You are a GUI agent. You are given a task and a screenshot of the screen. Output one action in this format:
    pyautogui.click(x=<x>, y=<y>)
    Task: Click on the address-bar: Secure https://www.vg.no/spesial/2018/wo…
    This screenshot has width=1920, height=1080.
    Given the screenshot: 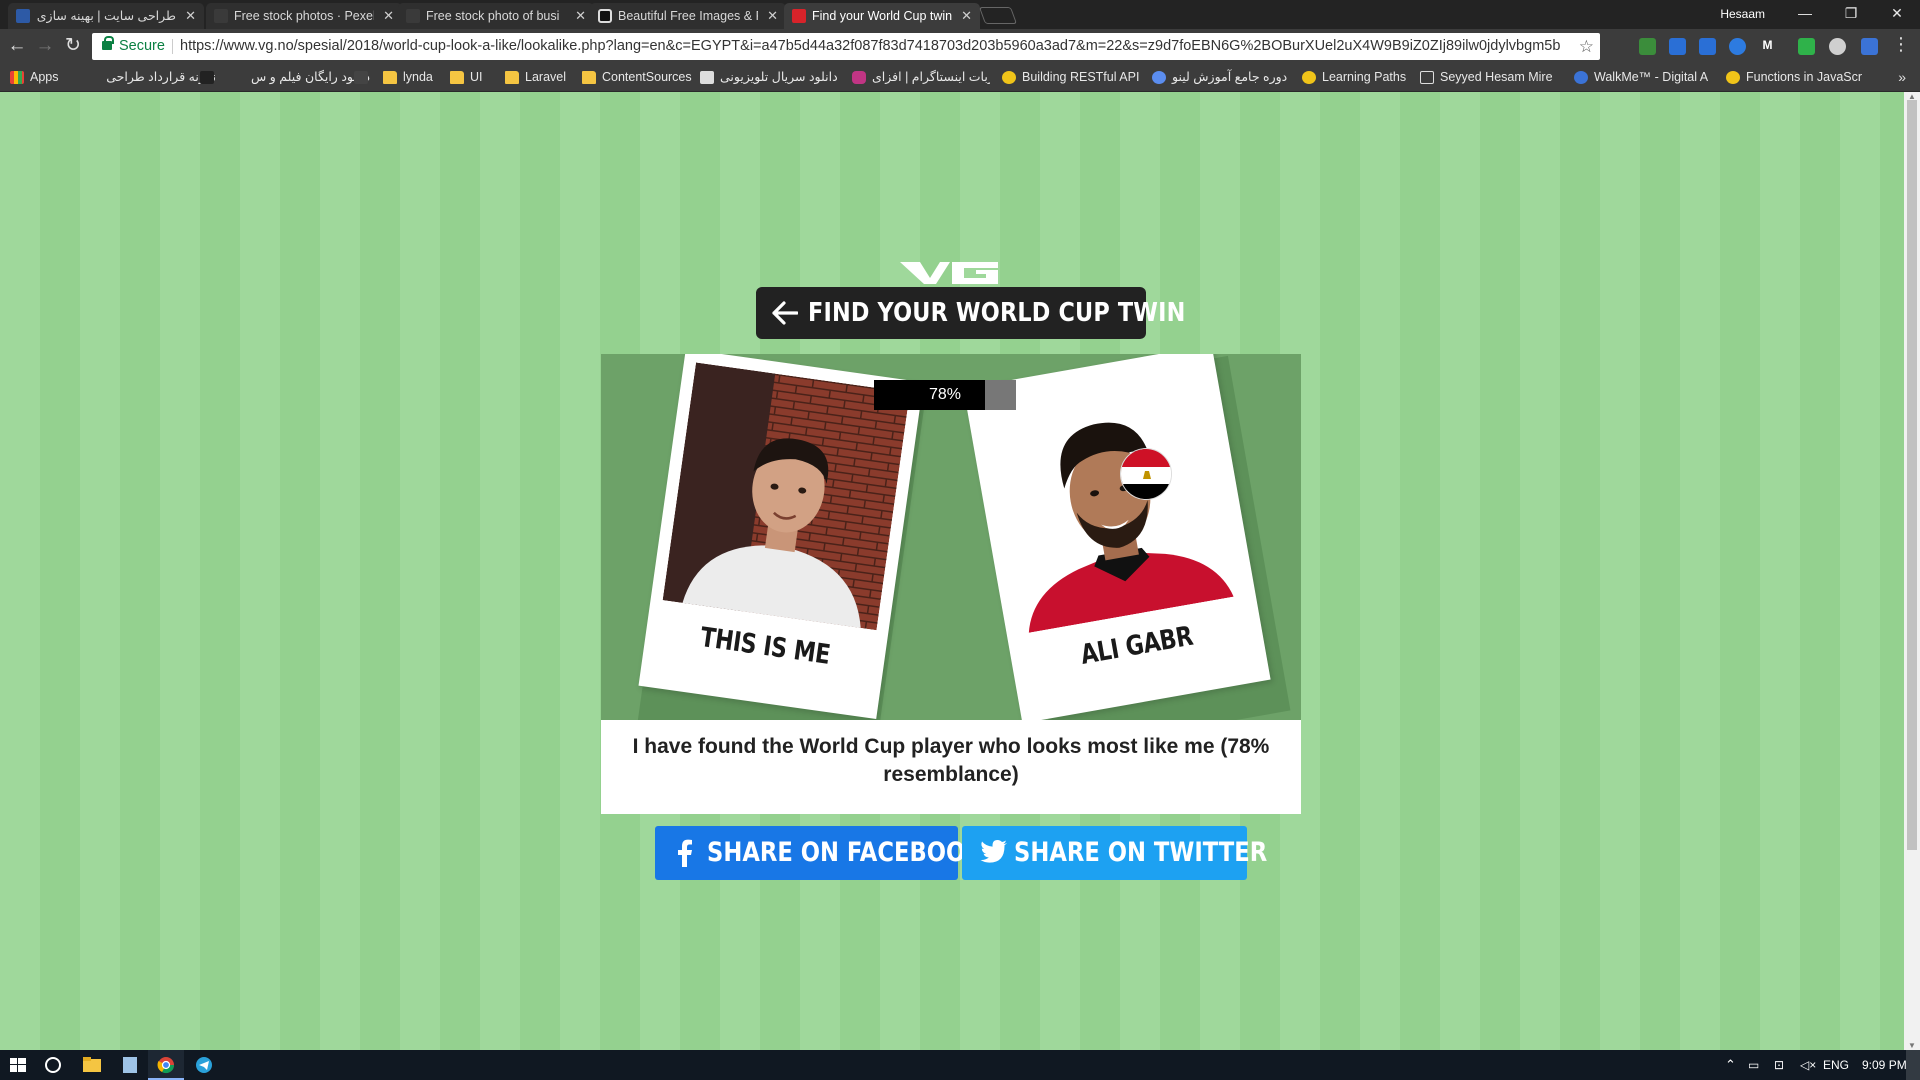 What is the action you would take?
    pyautogui.click(x=846, y=46)
    